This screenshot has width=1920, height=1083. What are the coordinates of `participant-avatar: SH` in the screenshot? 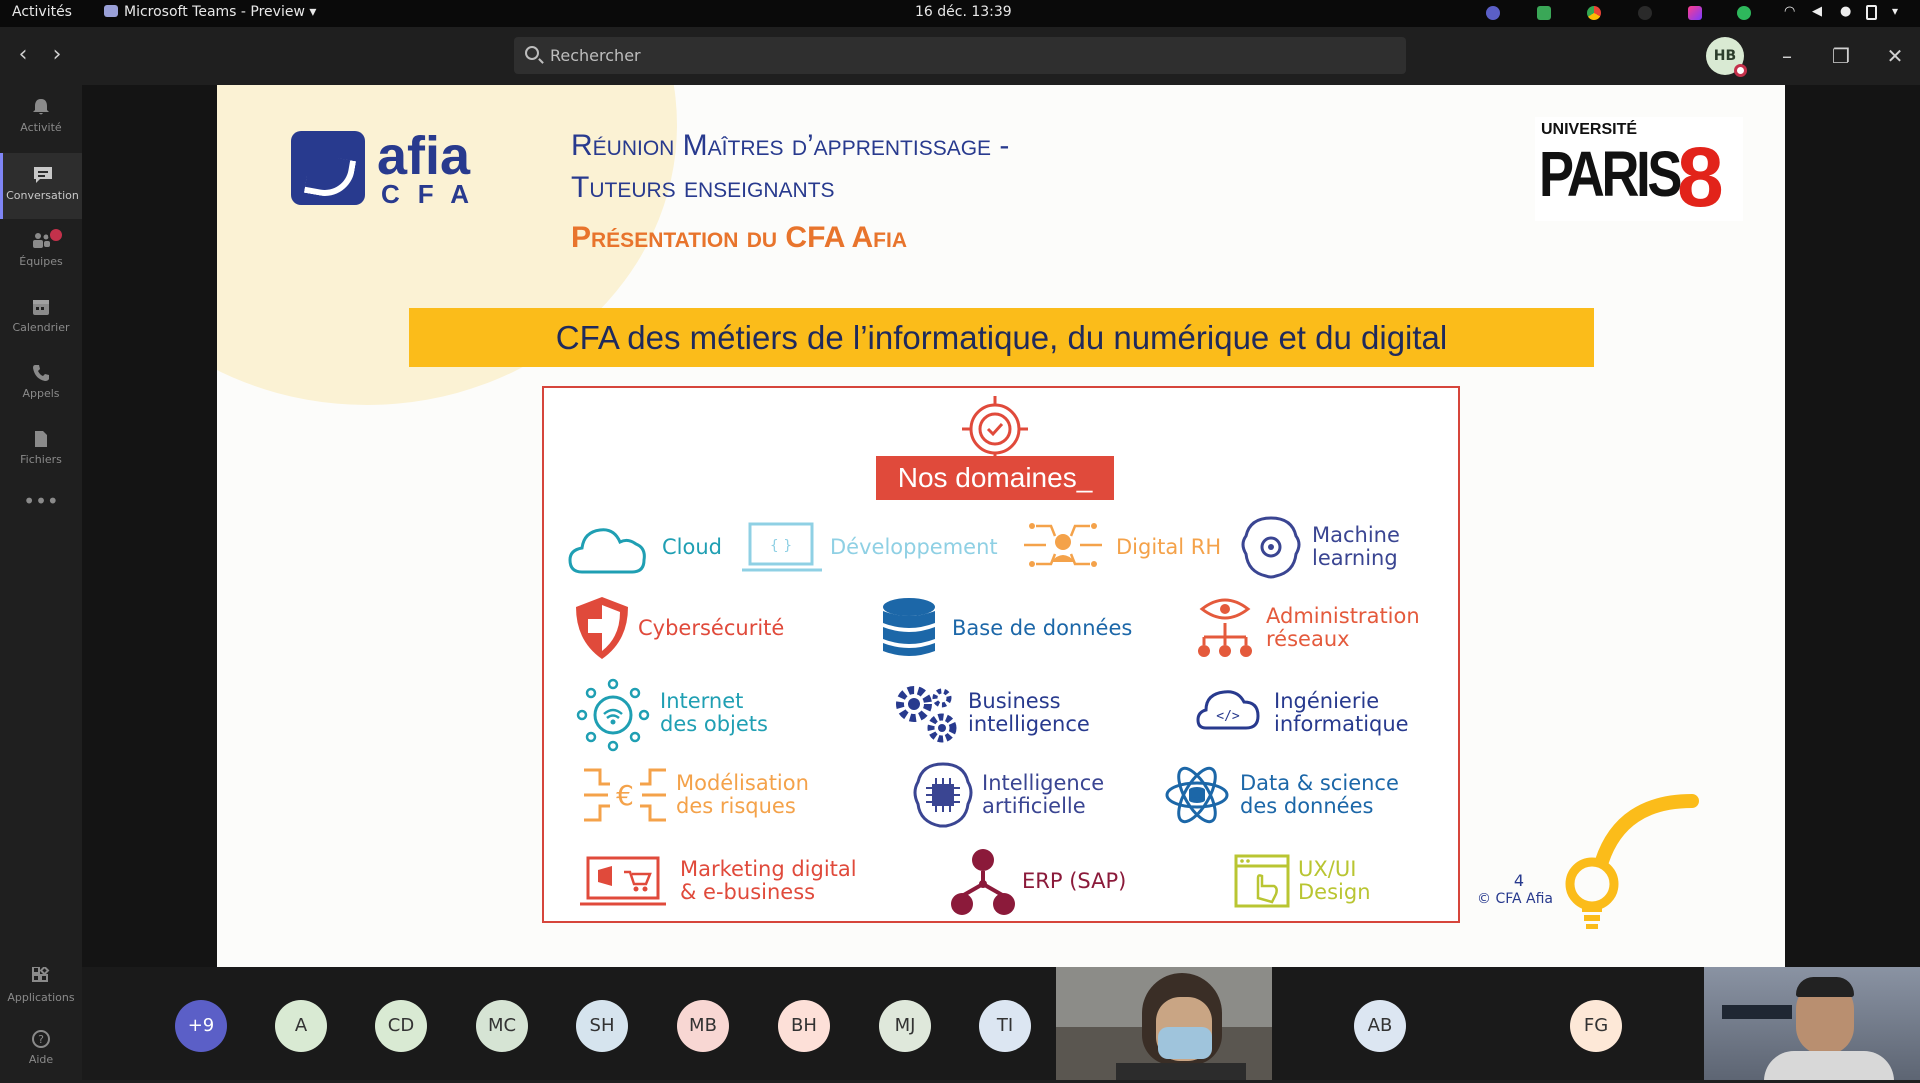 It's located at (602, 1026).